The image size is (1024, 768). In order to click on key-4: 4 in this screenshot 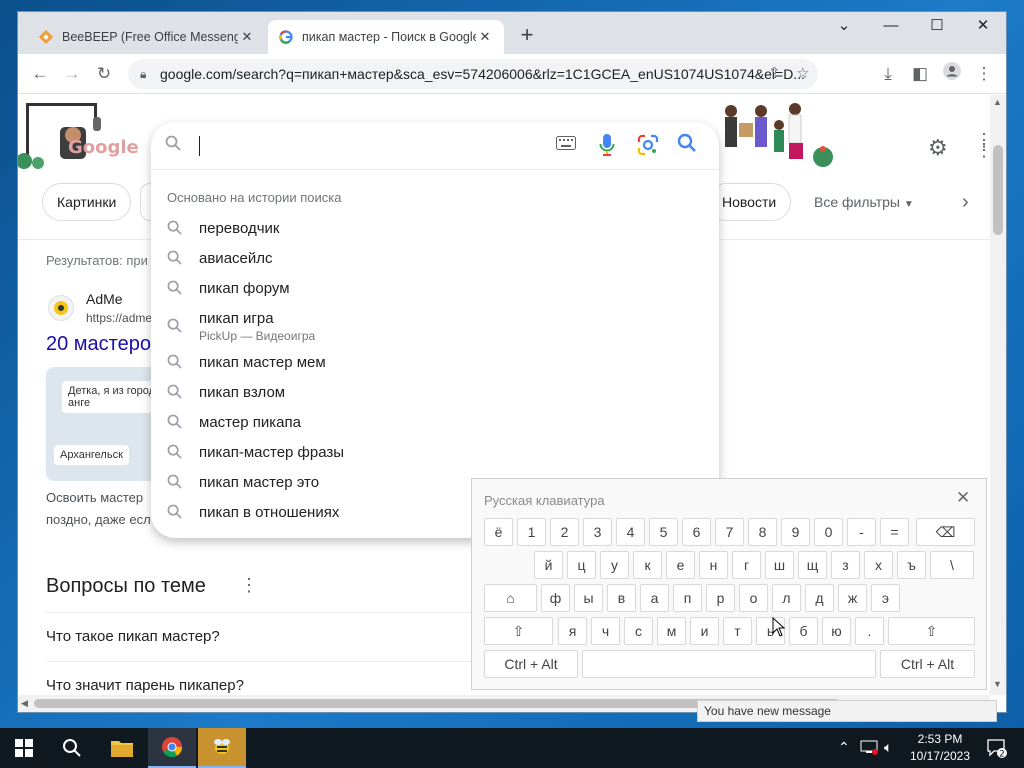, I will do `click(630, 532)`.